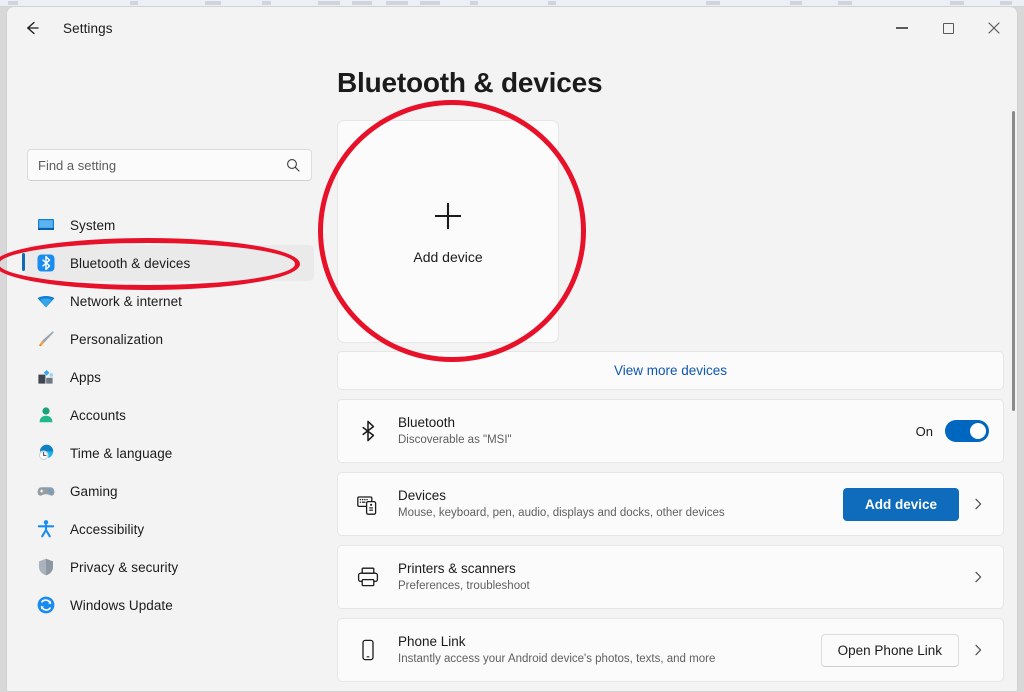 This screenshot has width=1024, height=692. I want to click on row-text: Bluetooth Discoverable as "MSI", so click(657, 431).